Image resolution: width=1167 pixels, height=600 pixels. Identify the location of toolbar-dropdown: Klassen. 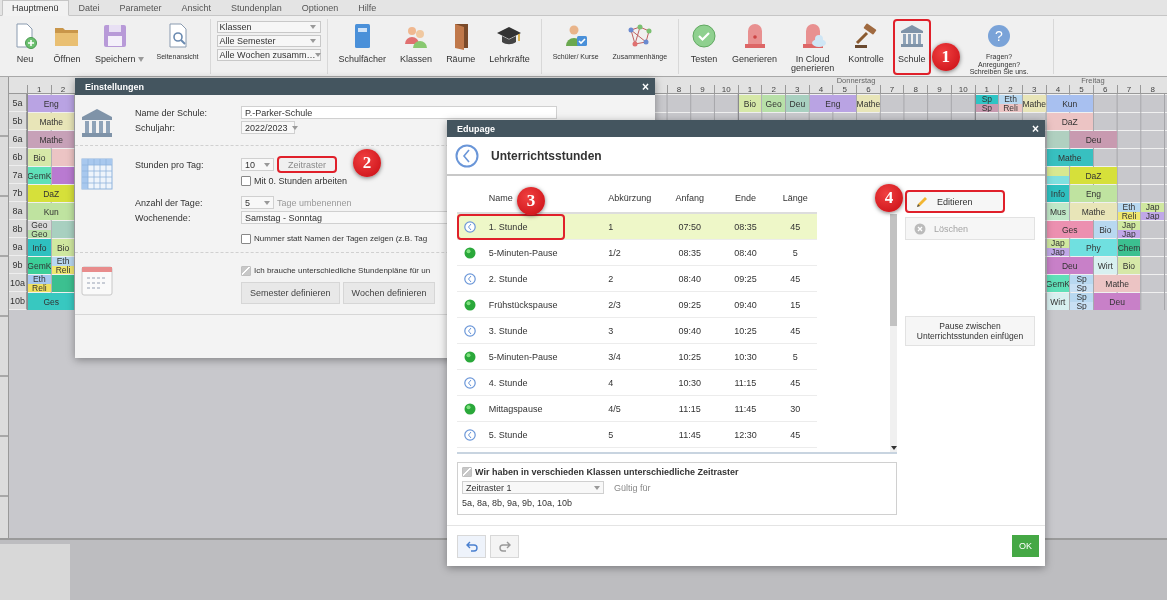
(268, 27).